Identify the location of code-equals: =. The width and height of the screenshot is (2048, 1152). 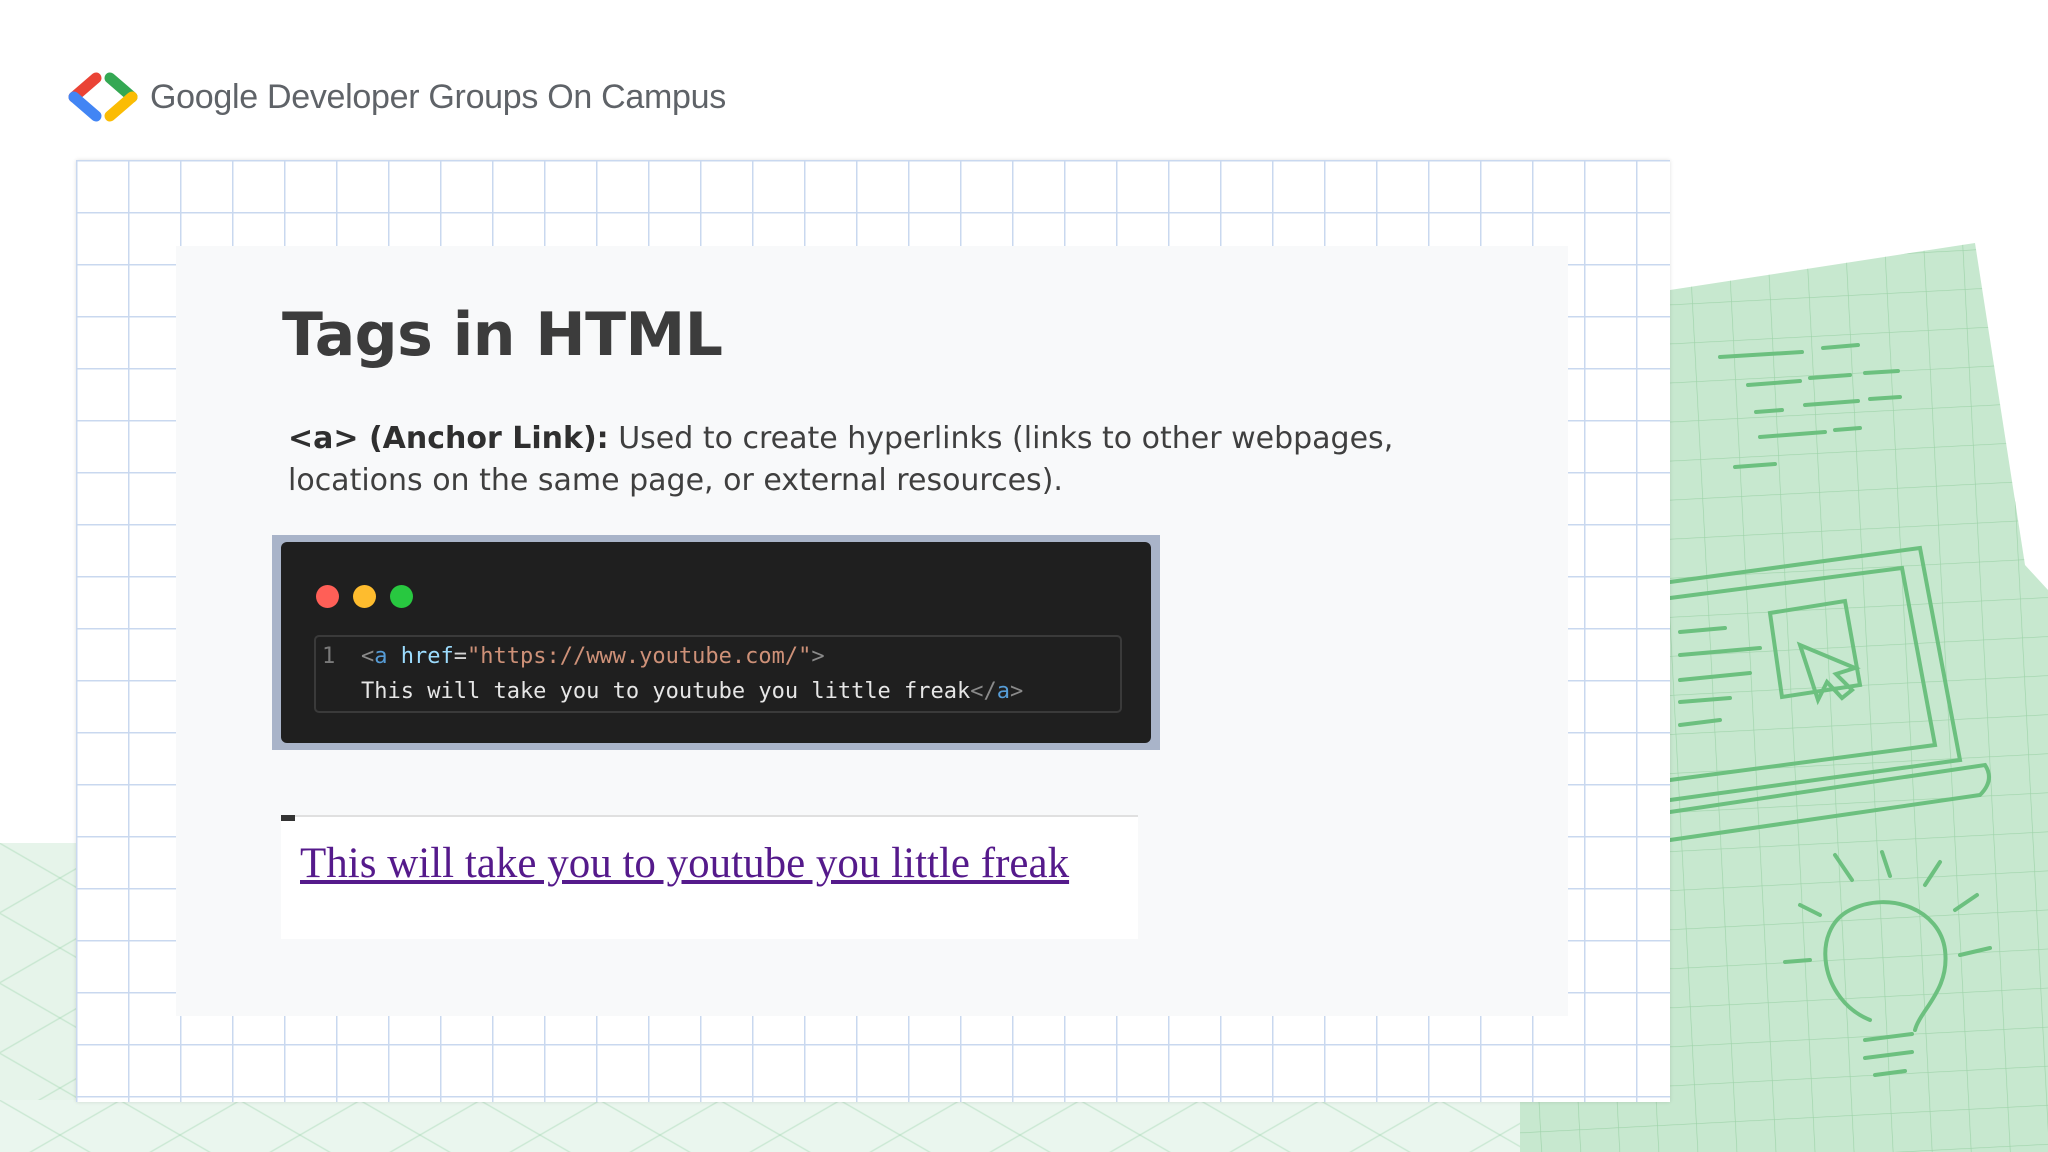
(460, 656).